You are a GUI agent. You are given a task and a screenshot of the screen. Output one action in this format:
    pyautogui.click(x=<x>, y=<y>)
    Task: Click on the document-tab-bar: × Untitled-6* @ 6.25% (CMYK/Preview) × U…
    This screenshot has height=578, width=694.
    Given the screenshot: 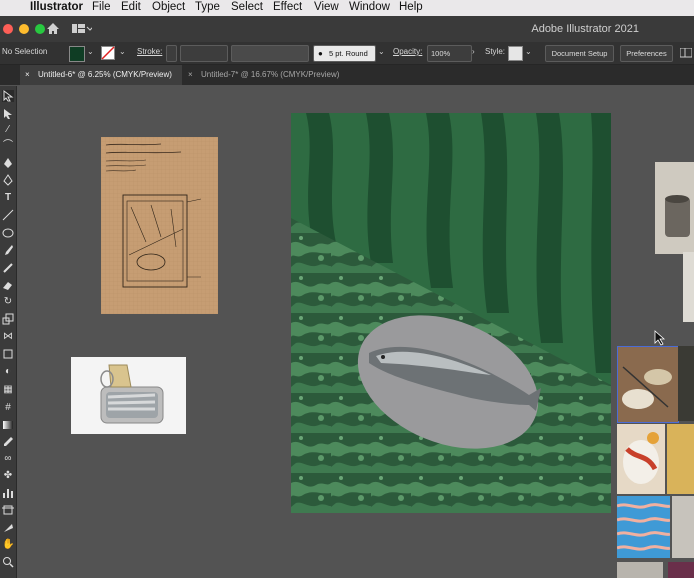 What is the action you would take?
    pyautogui.click(x=347, y=75)
    